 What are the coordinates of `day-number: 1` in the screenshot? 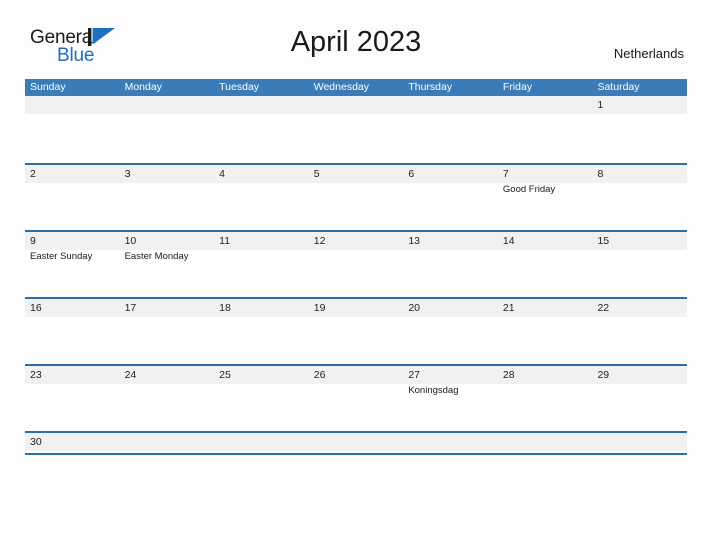 It's located at (600, 105).